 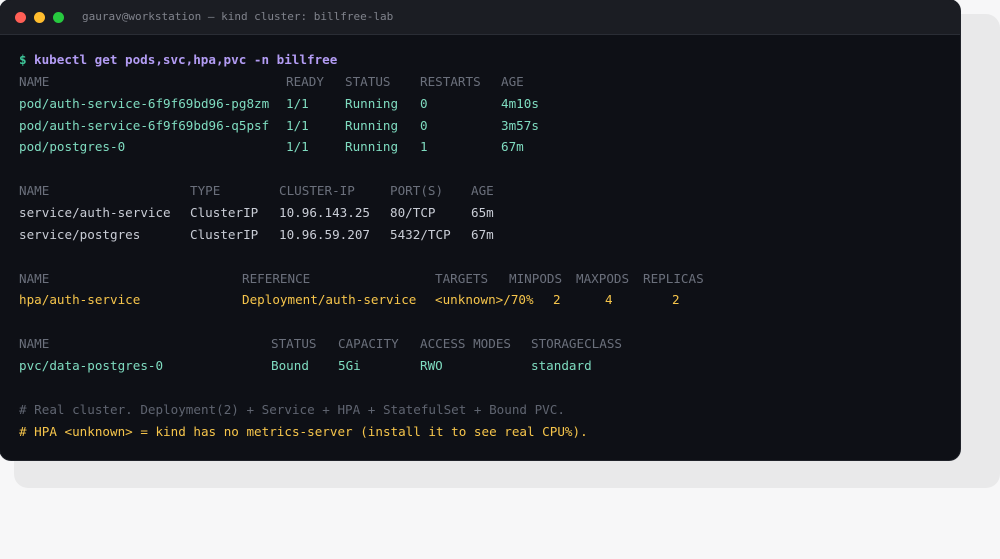 What do you see at coordinates (368, 81) in the screenshot?
I see `pods-col-status: STATUS` at bounding box center [368, 81].